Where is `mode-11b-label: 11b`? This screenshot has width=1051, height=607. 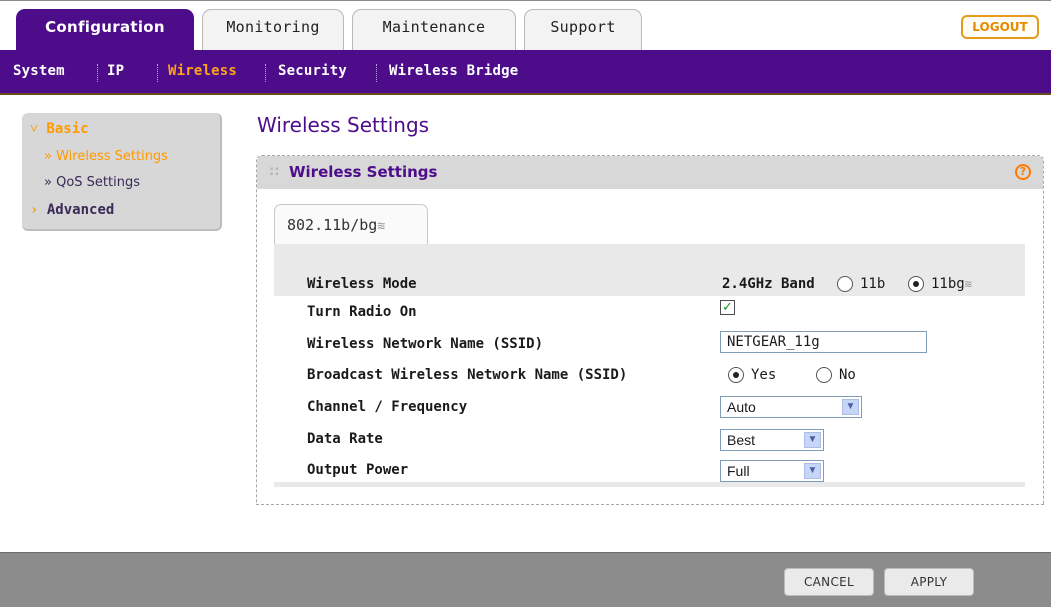
mode-11b-label: 11b is located at coordinates (873, 284).